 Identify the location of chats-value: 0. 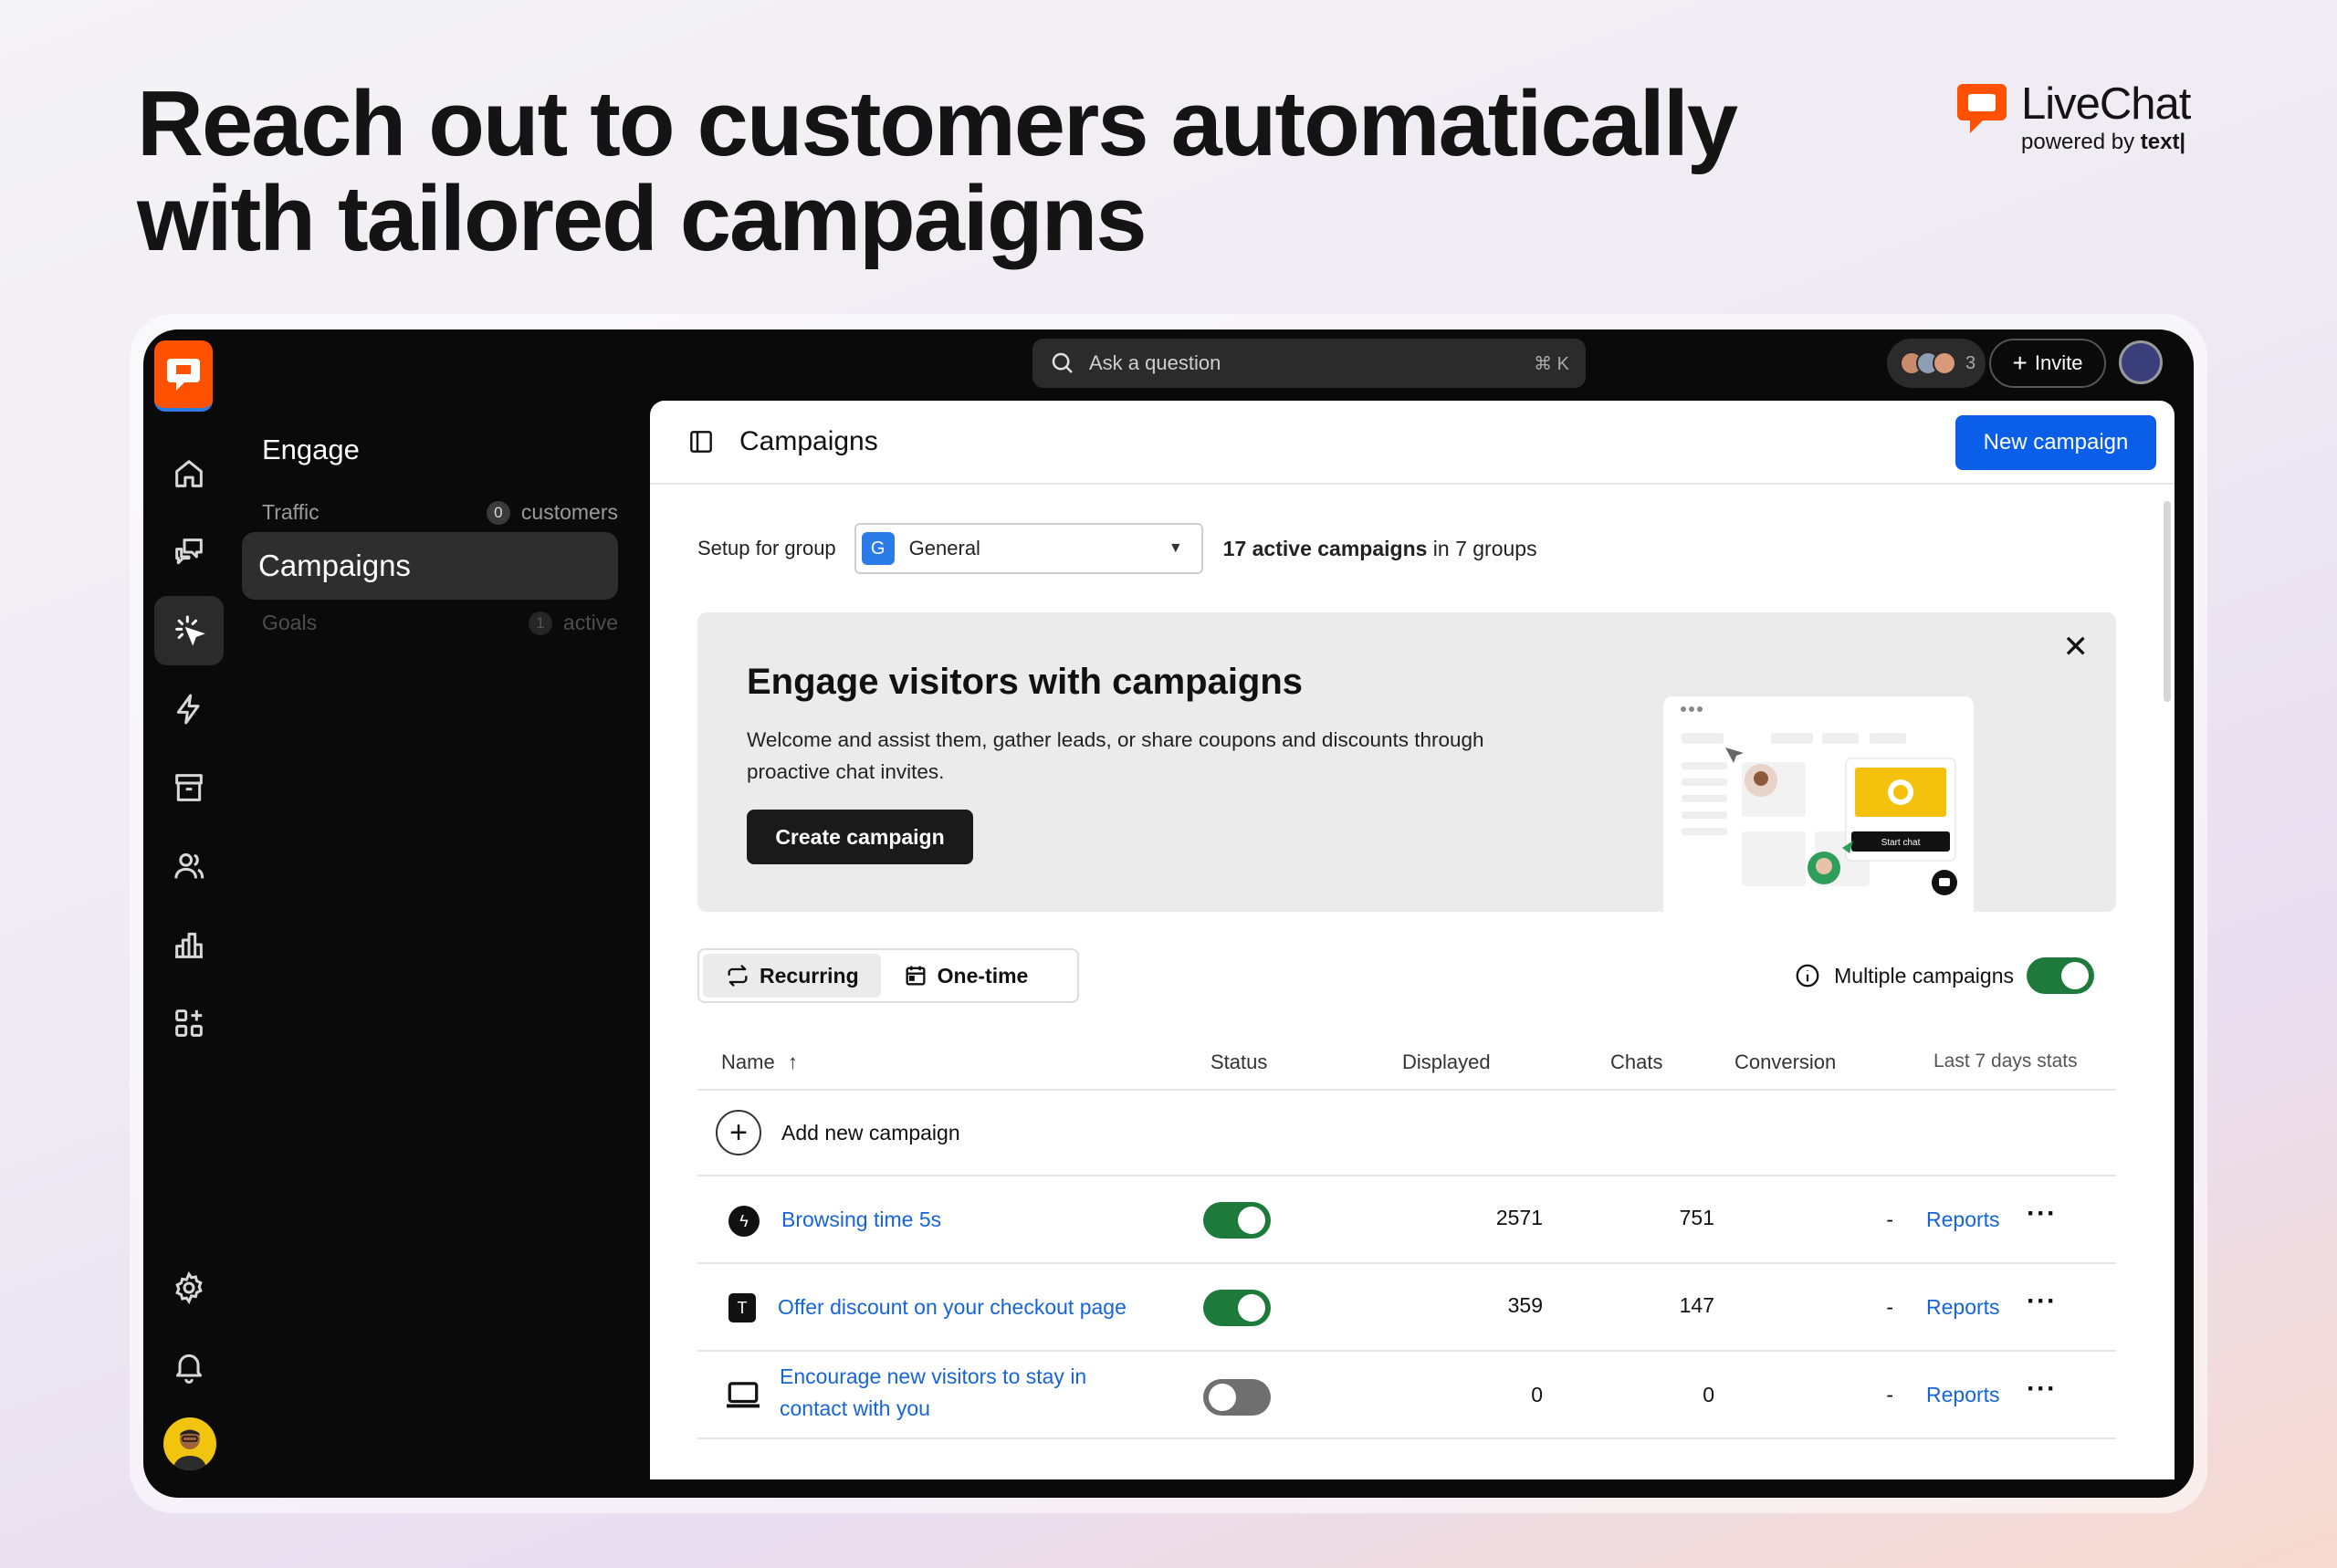
(1708, 1394).